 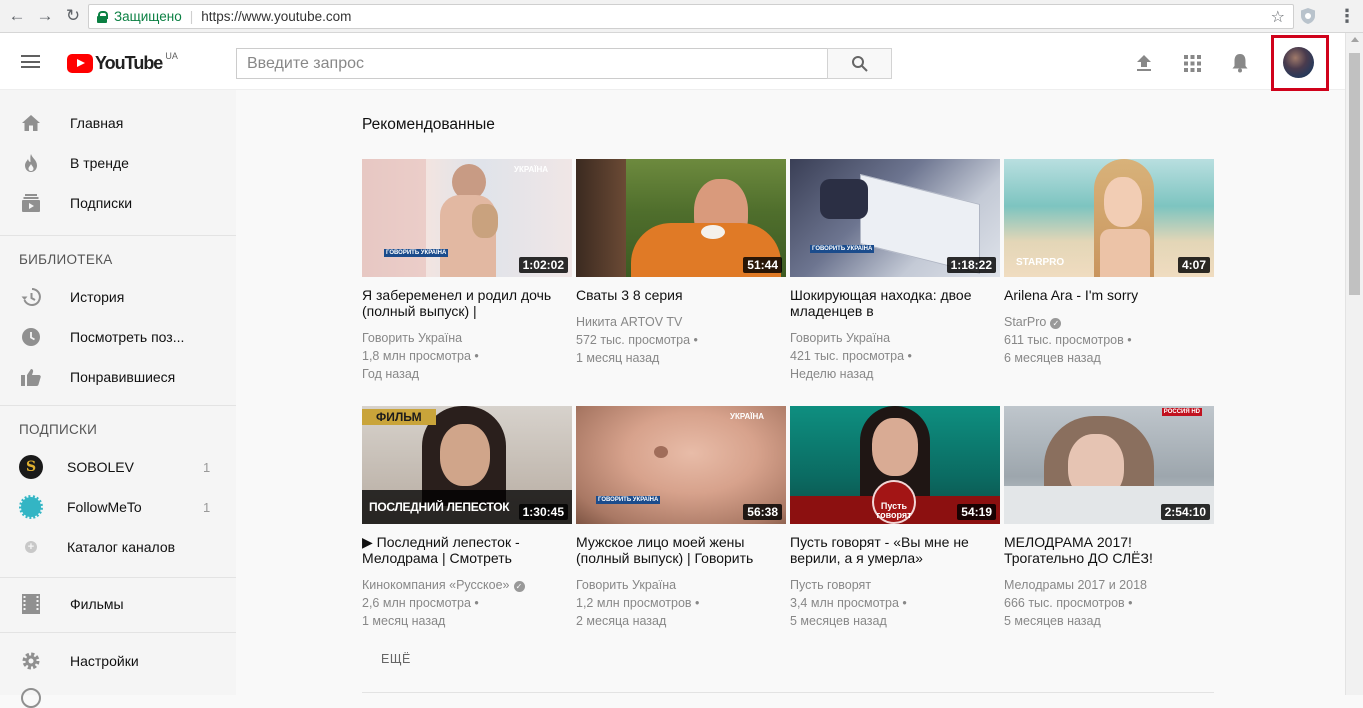 I want to click on film-strip-icon, so click(x=31, y=604).